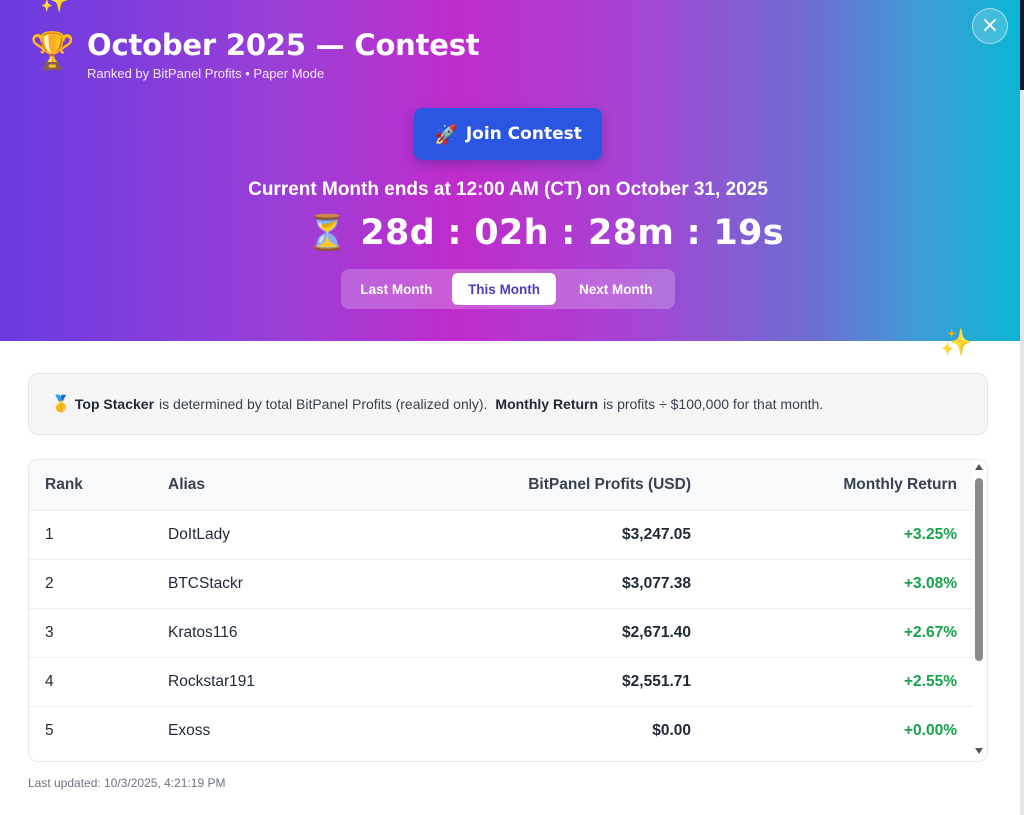 This screenshot has height=815, width=1024. I want to click on rank-cell: 1, so click(49, 534).